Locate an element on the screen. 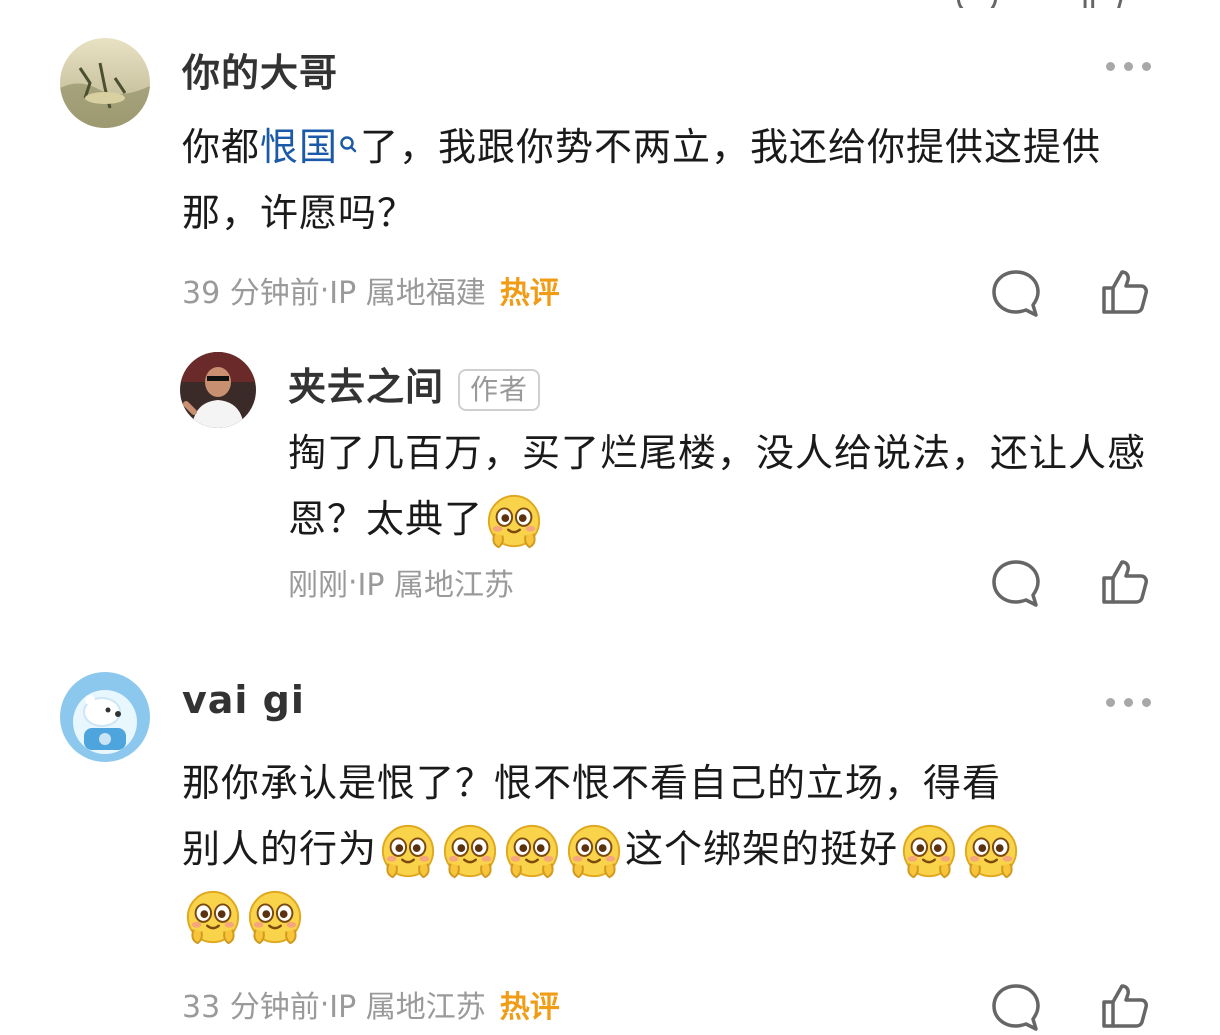 This screenshot has height=1035, width=1220. cut-off-like-icon is located at coordinates (1102, 4).